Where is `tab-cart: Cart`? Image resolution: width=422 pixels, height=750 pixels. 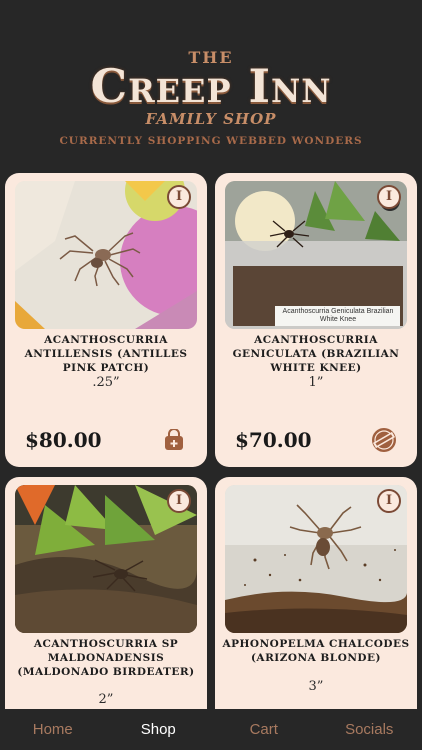
tab-cart: Cart is located at coordinates (264, 729).